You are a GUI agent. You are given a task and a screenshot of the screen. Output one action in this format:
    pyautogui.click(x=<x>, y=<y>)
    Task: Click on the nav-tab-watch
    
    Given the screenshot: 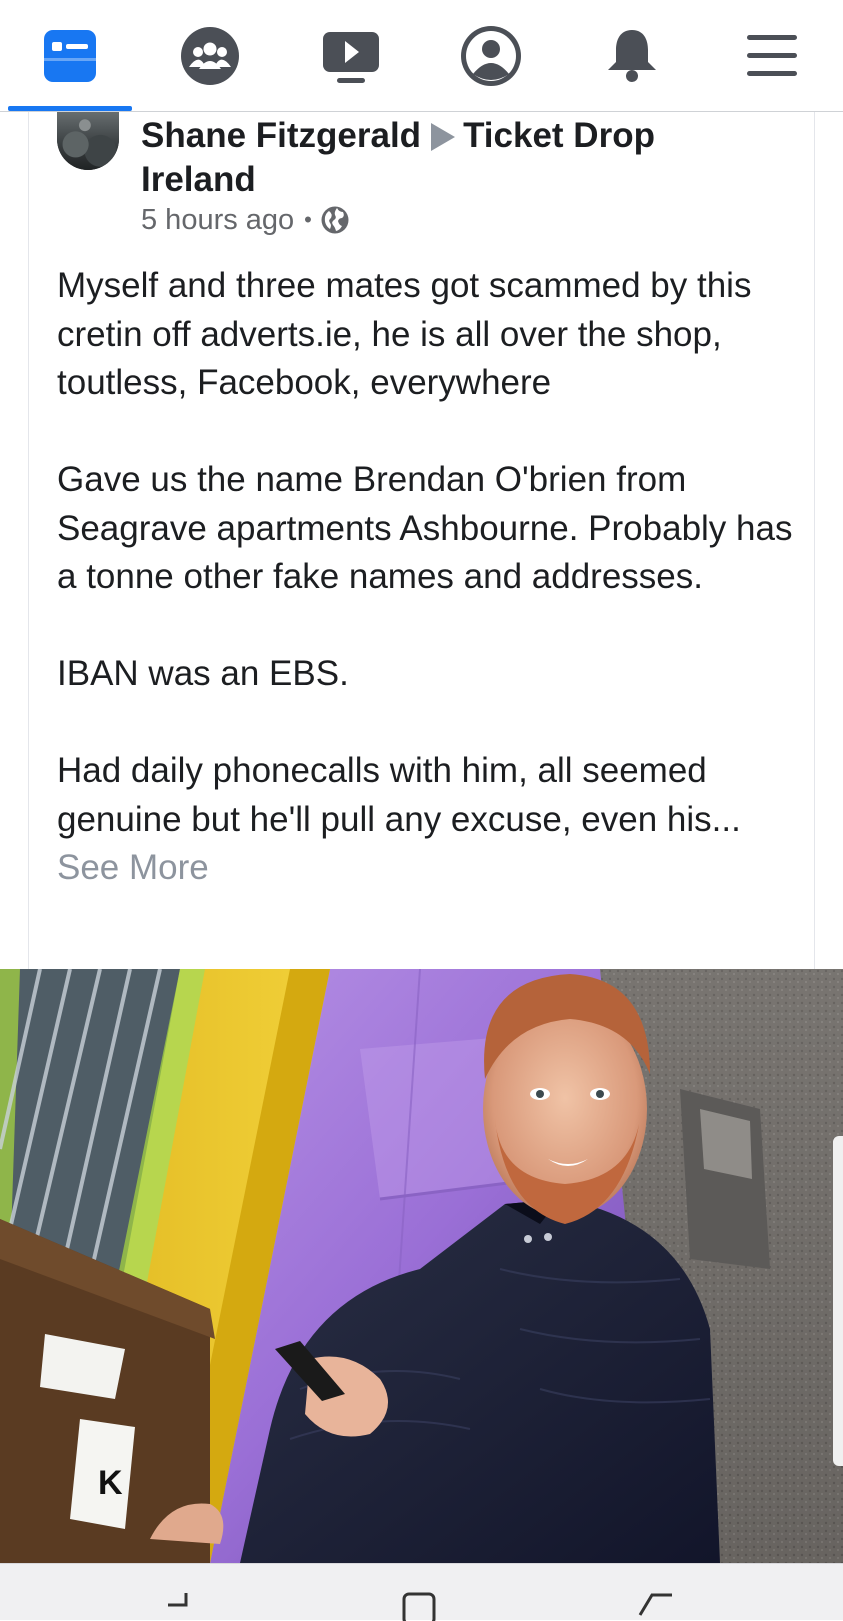 What is the action you would take?
    pyautogui.click(x=351, y=56)
    